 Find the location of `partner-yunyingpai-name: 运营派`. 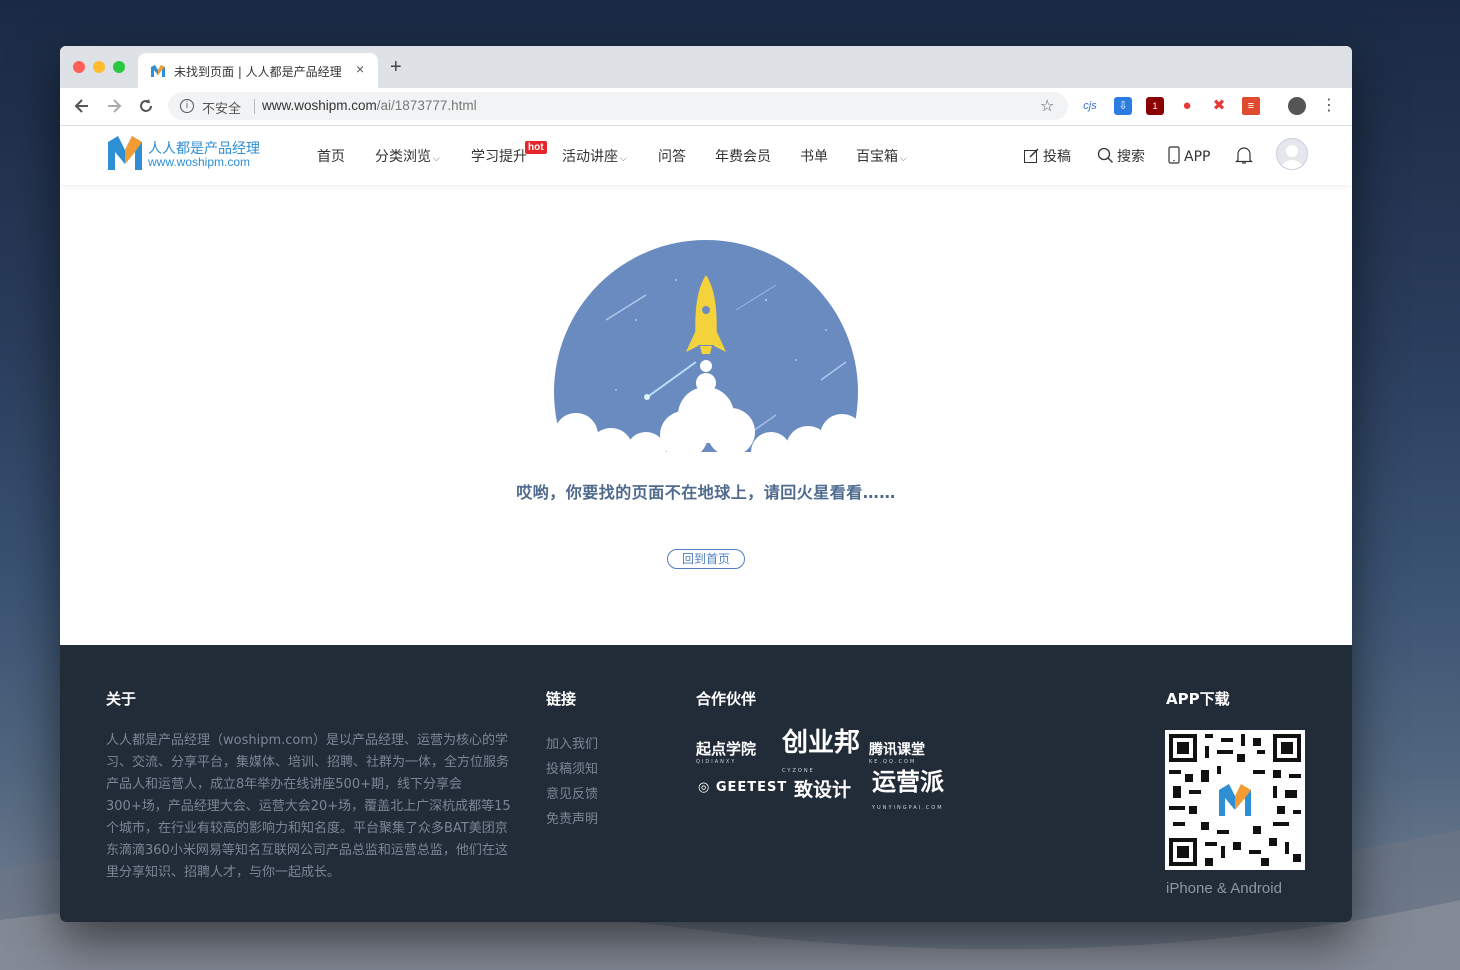

partner-yunyingpai-name: 运营派 is located at coordinates (908, 782).